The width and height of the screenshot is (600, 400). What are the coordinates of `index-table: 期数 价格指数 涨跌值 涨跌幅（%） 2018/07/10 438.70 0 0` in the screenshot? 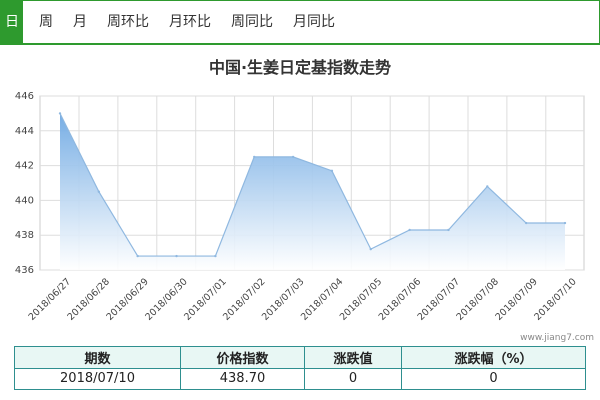 It's located at (300, 368).